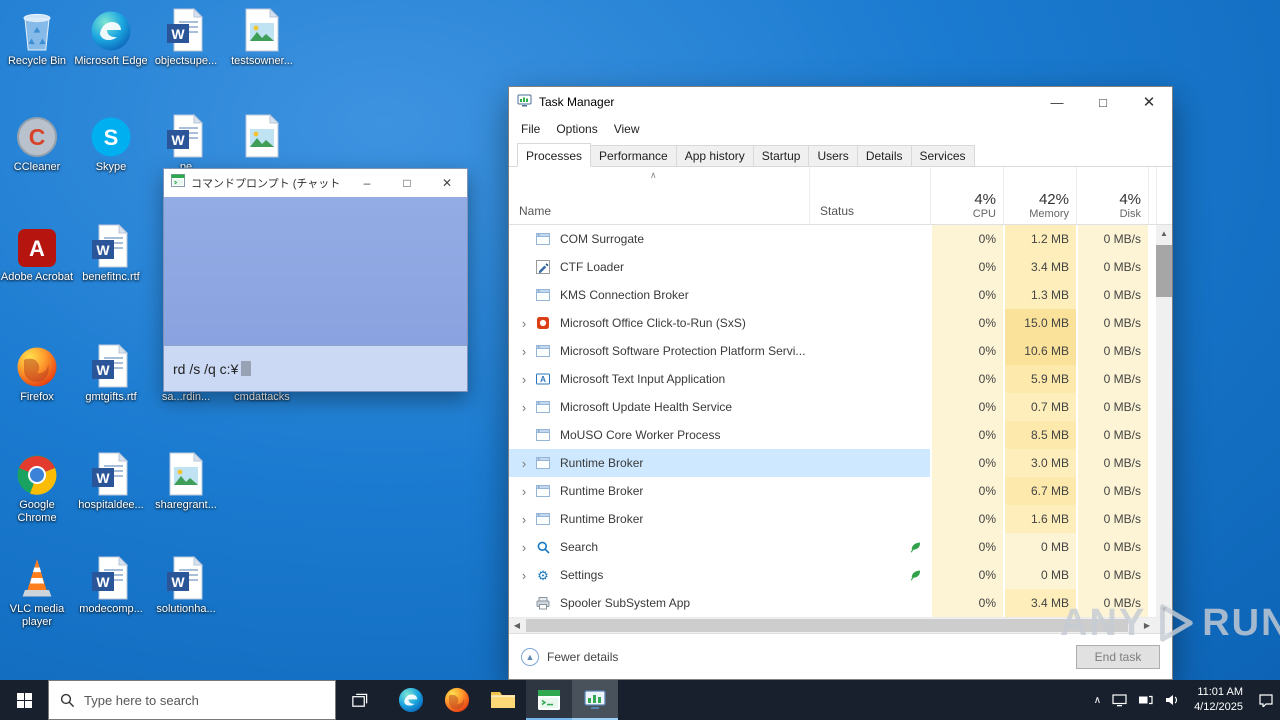  Describe the element at coordinates (411, 700) in the screenshot. I see `taskbar-app-microsoft-edge` at that location.